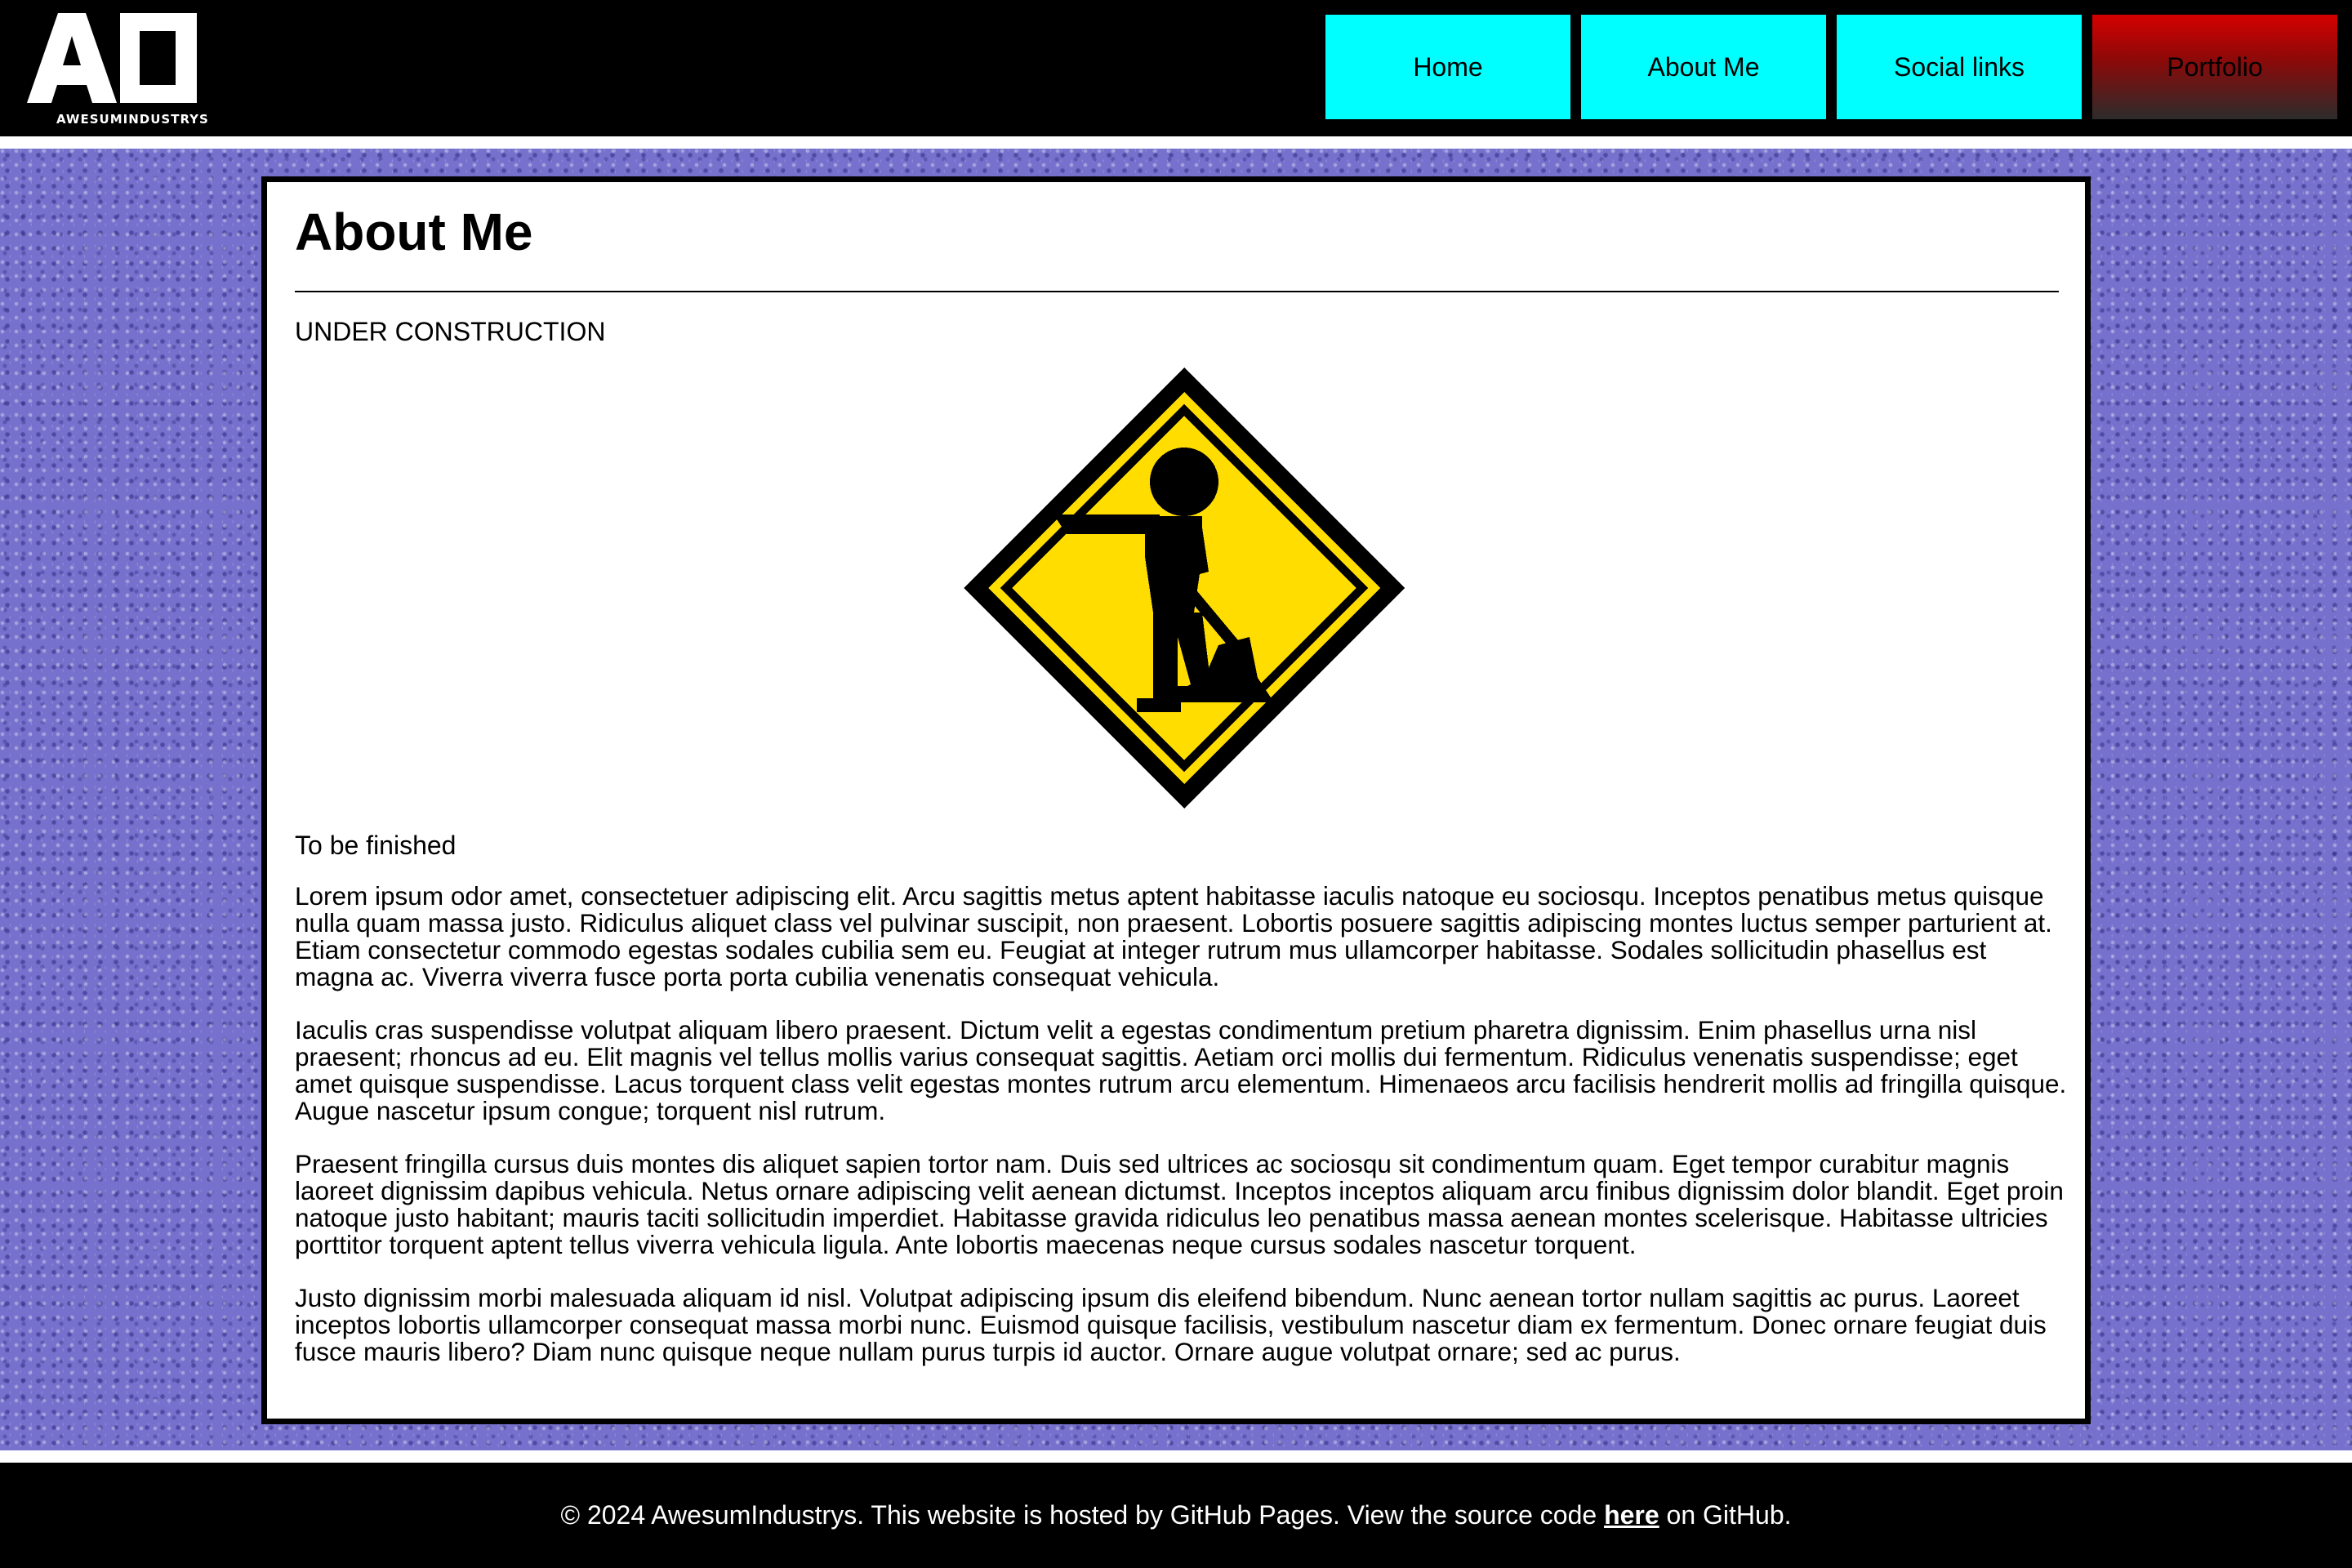 This screenshot has height=1568, width=2352. Describe the element at coordinates (1177, 291) in the screenshot. I see `title-divider` at that location.